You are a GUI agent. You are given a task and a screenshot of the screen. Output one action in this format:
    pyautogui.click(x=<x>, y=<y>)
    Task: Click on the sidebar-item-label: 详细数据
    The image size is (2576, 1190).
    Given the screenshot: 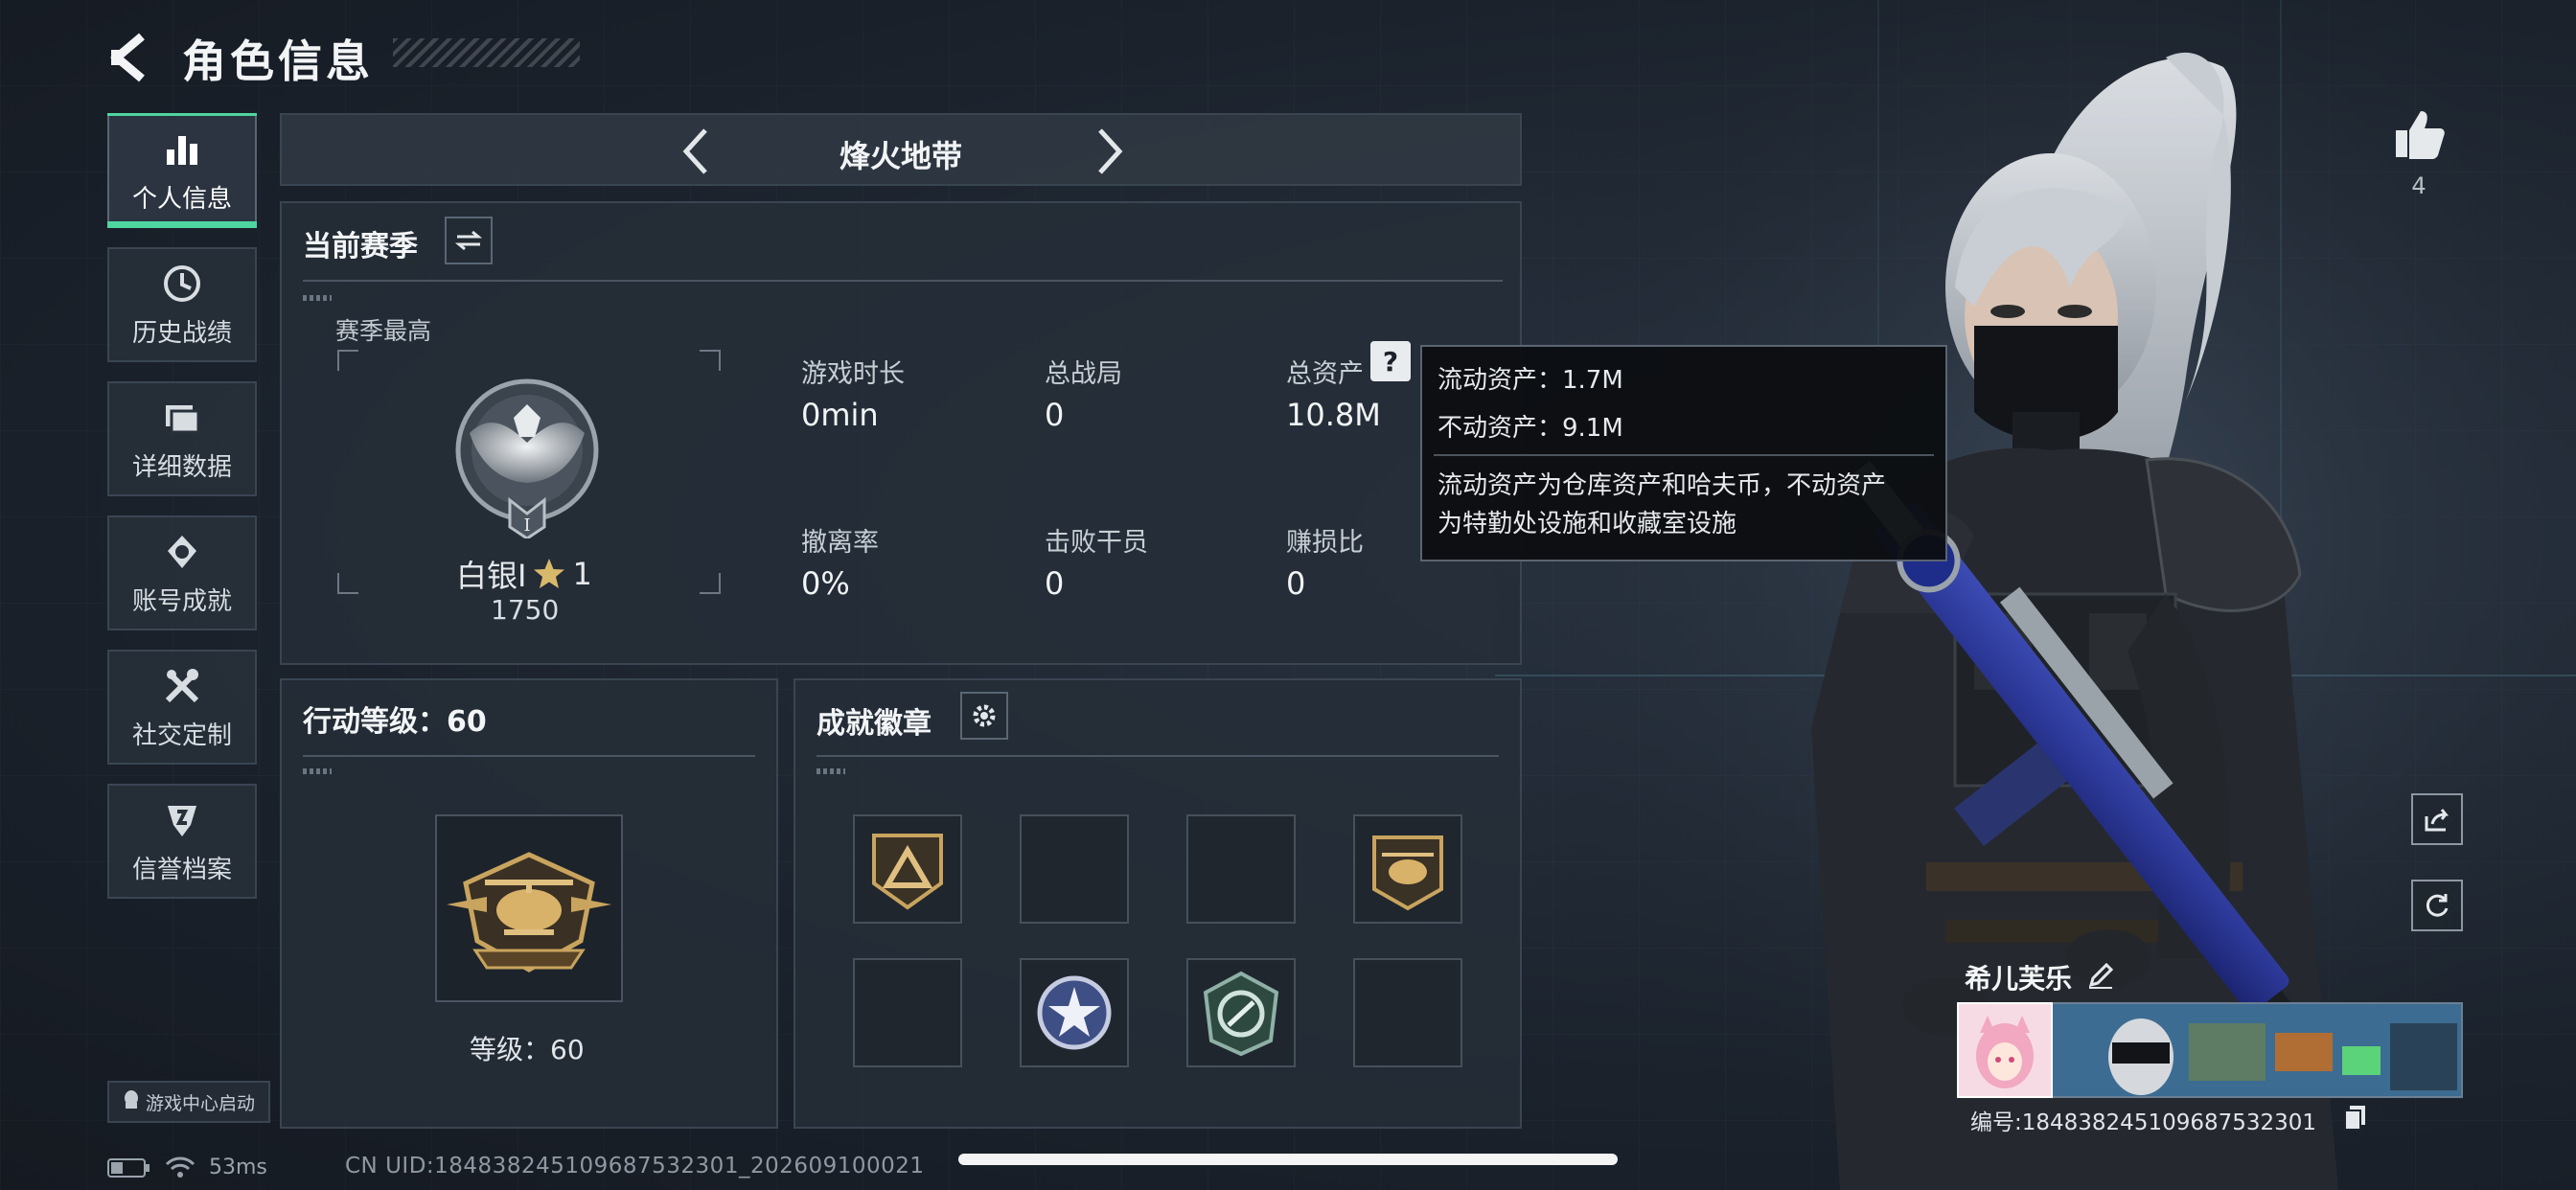 What is the action you would take?
    pyautogui.click(x=181, y=467)
    